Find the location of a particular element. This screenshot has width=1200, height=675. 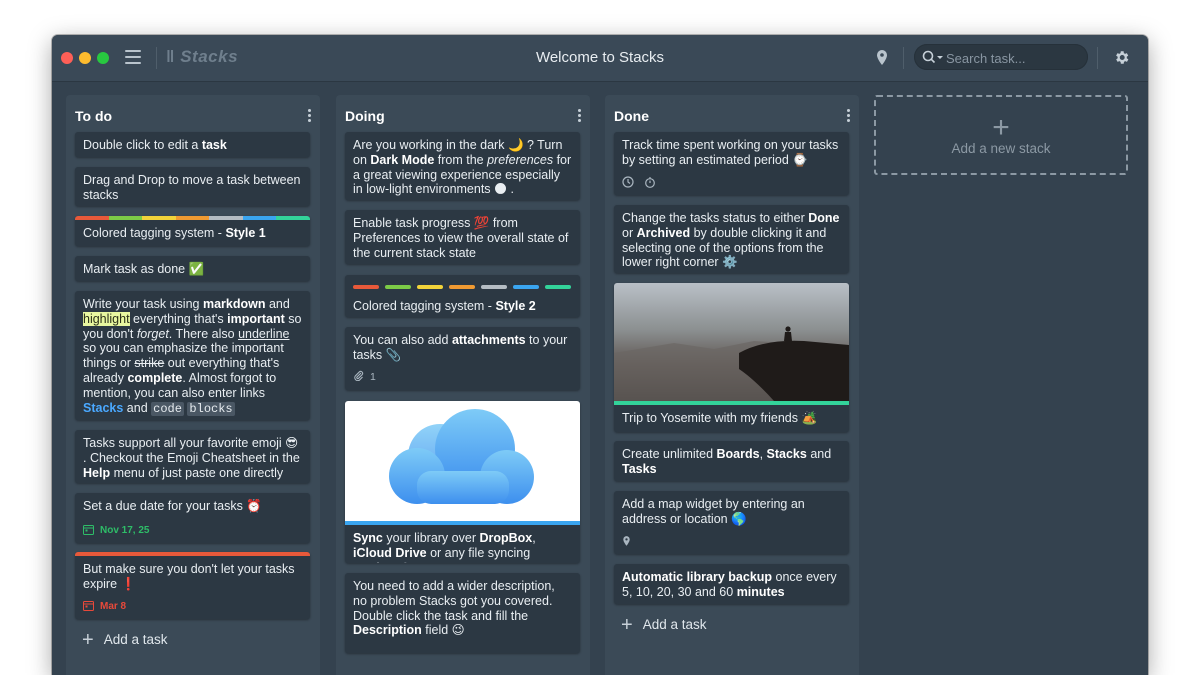

task-card: Colored tagging system - Style 1 is located at coordinates (192, 231).